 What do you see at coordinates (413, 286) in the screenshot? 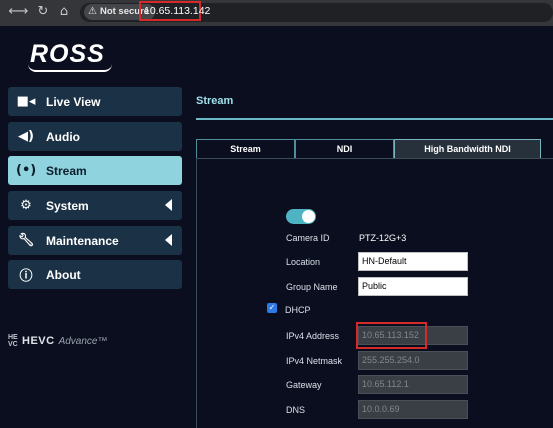
I see `group-name-field: Public` at bounding box center [413, 286].